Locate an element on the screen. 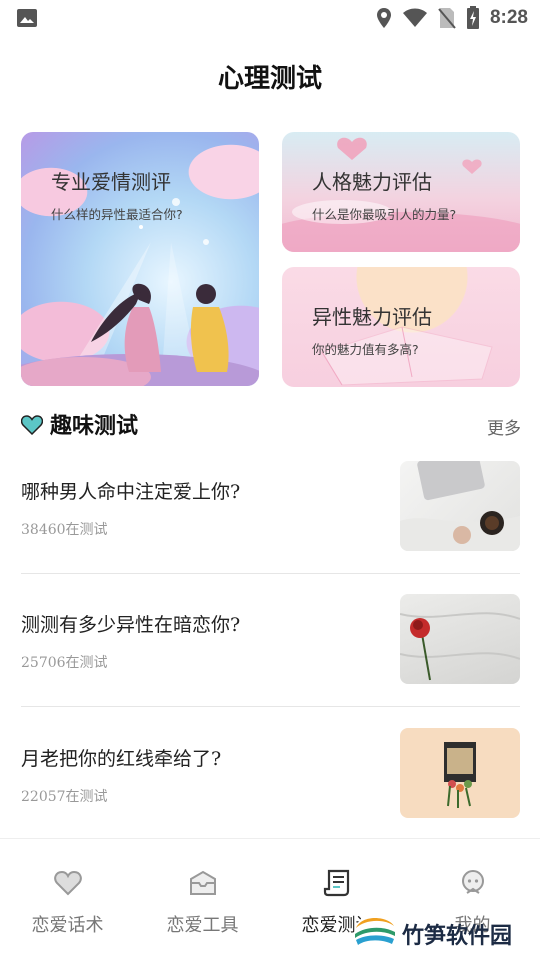 The image size is (540, 960). section-title: 趣味测试 is located at coordinates (94, 426).